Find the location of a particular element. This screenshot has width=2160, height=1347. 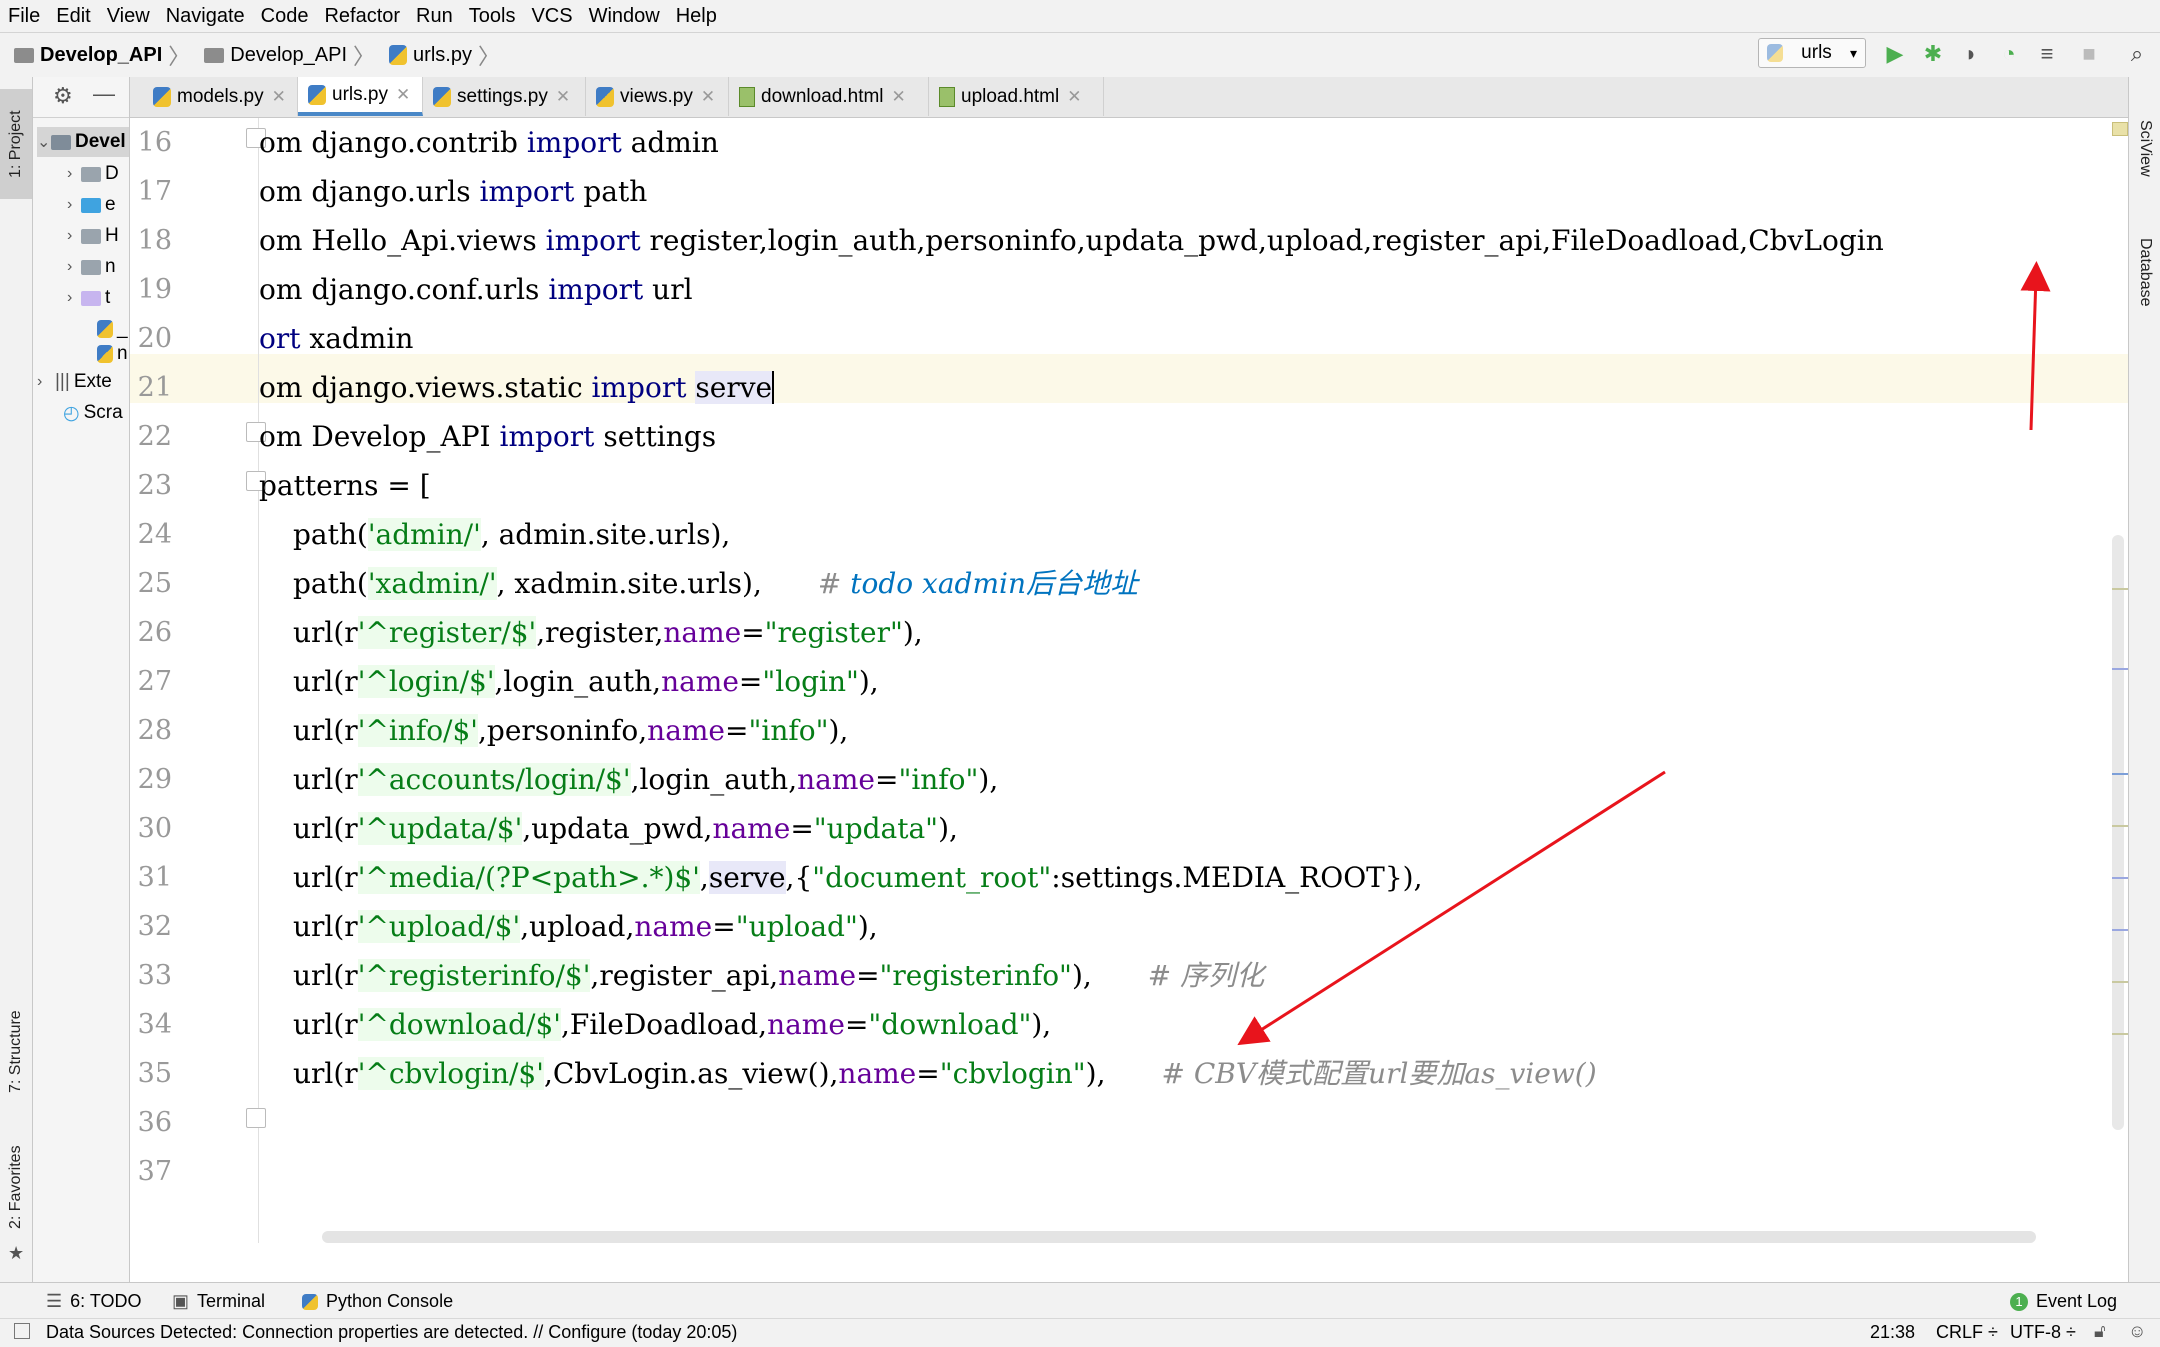

terminal-label: Terminal is located at coordinates (231, 1301).